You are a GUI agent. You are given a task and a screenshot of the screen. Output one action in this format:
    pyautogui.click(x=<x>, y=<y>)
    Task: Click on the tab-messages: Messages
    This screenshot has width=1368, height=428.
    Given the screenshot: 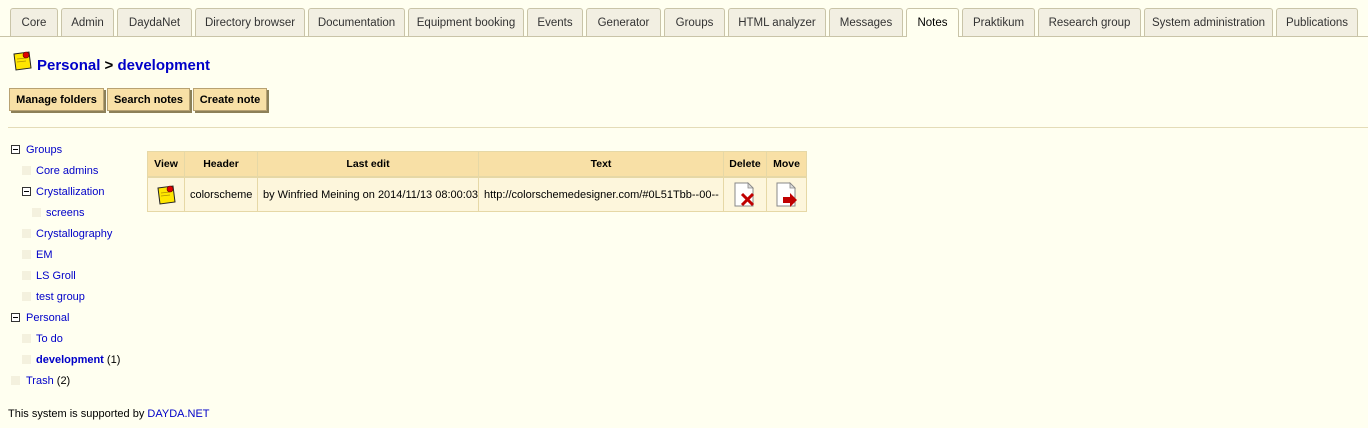 What is the action you would take?
    pyautogui.click(x=866, y=22)
    